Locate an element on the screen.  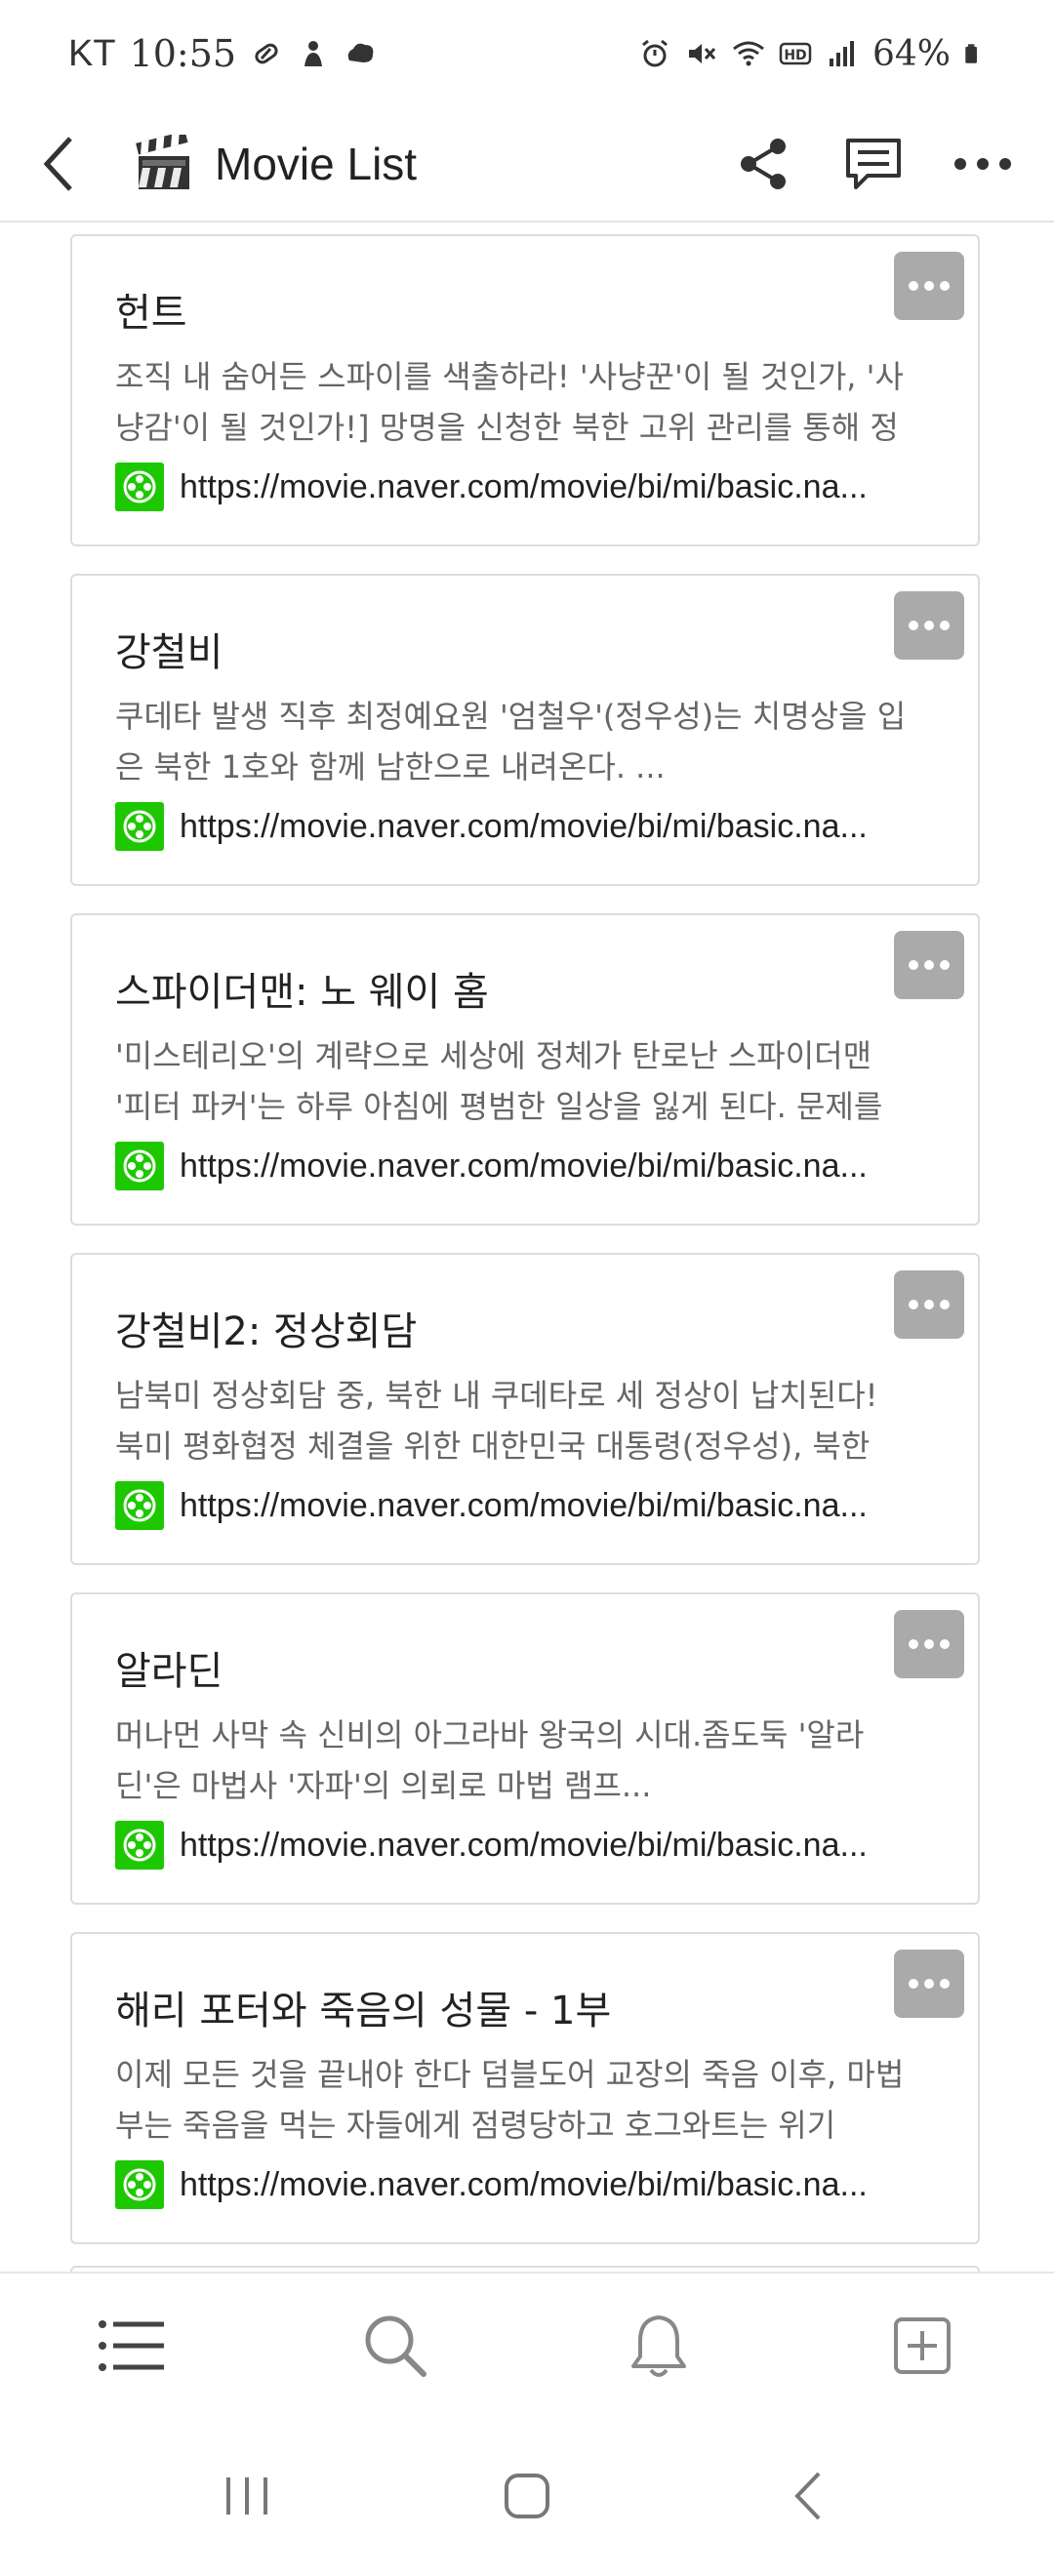
mute-icon is located at coordinates (702, 53).